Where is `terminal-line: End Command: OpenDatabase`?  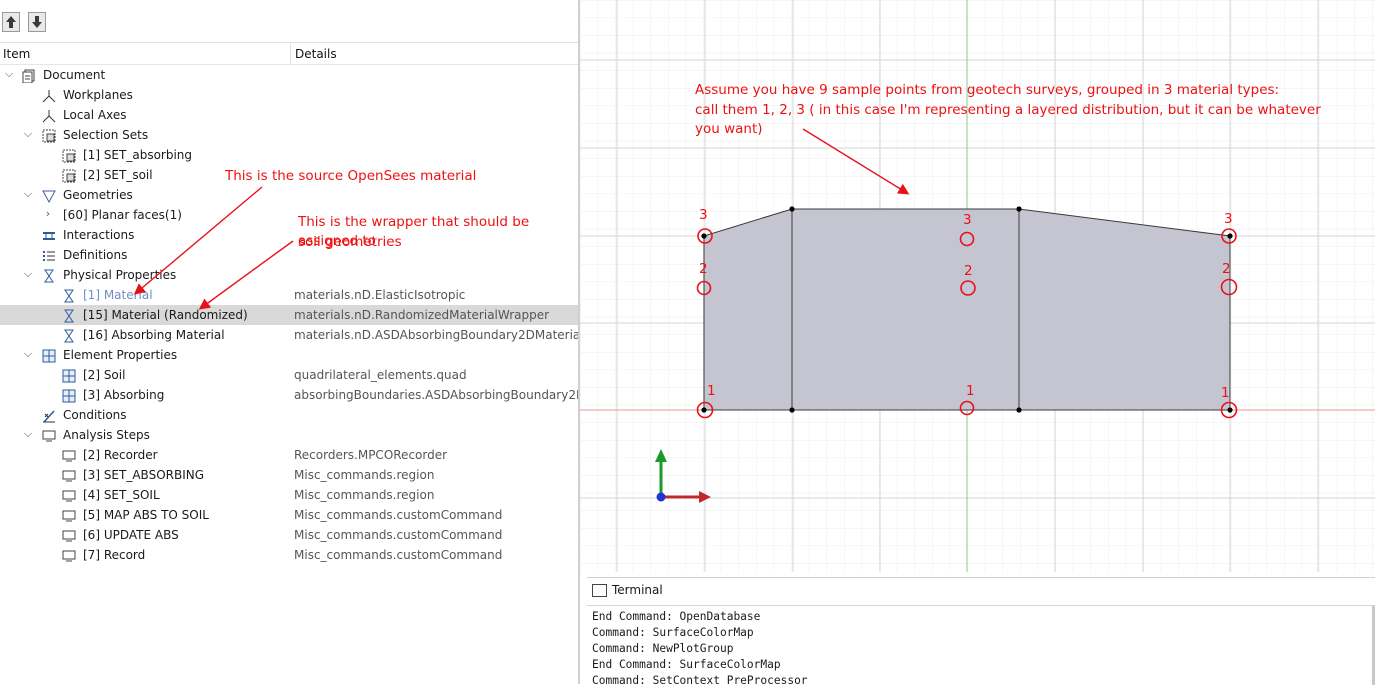 terminal-line: End Command: OpenDatabase is located at coordinates (676, 616).